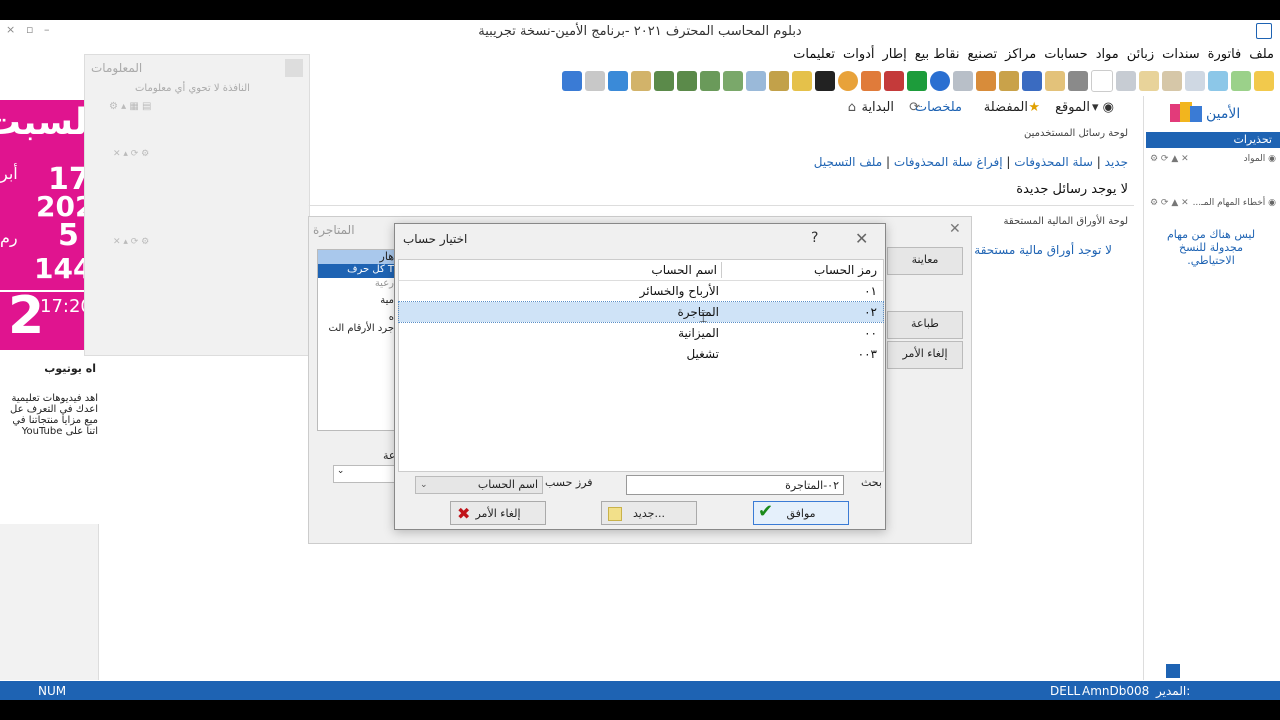 This screenshot has height=720, width=1280. Describe the element at coordinates (937, 54) in the screenshot. I see `menu-pos: نقاط بيع` at that location.